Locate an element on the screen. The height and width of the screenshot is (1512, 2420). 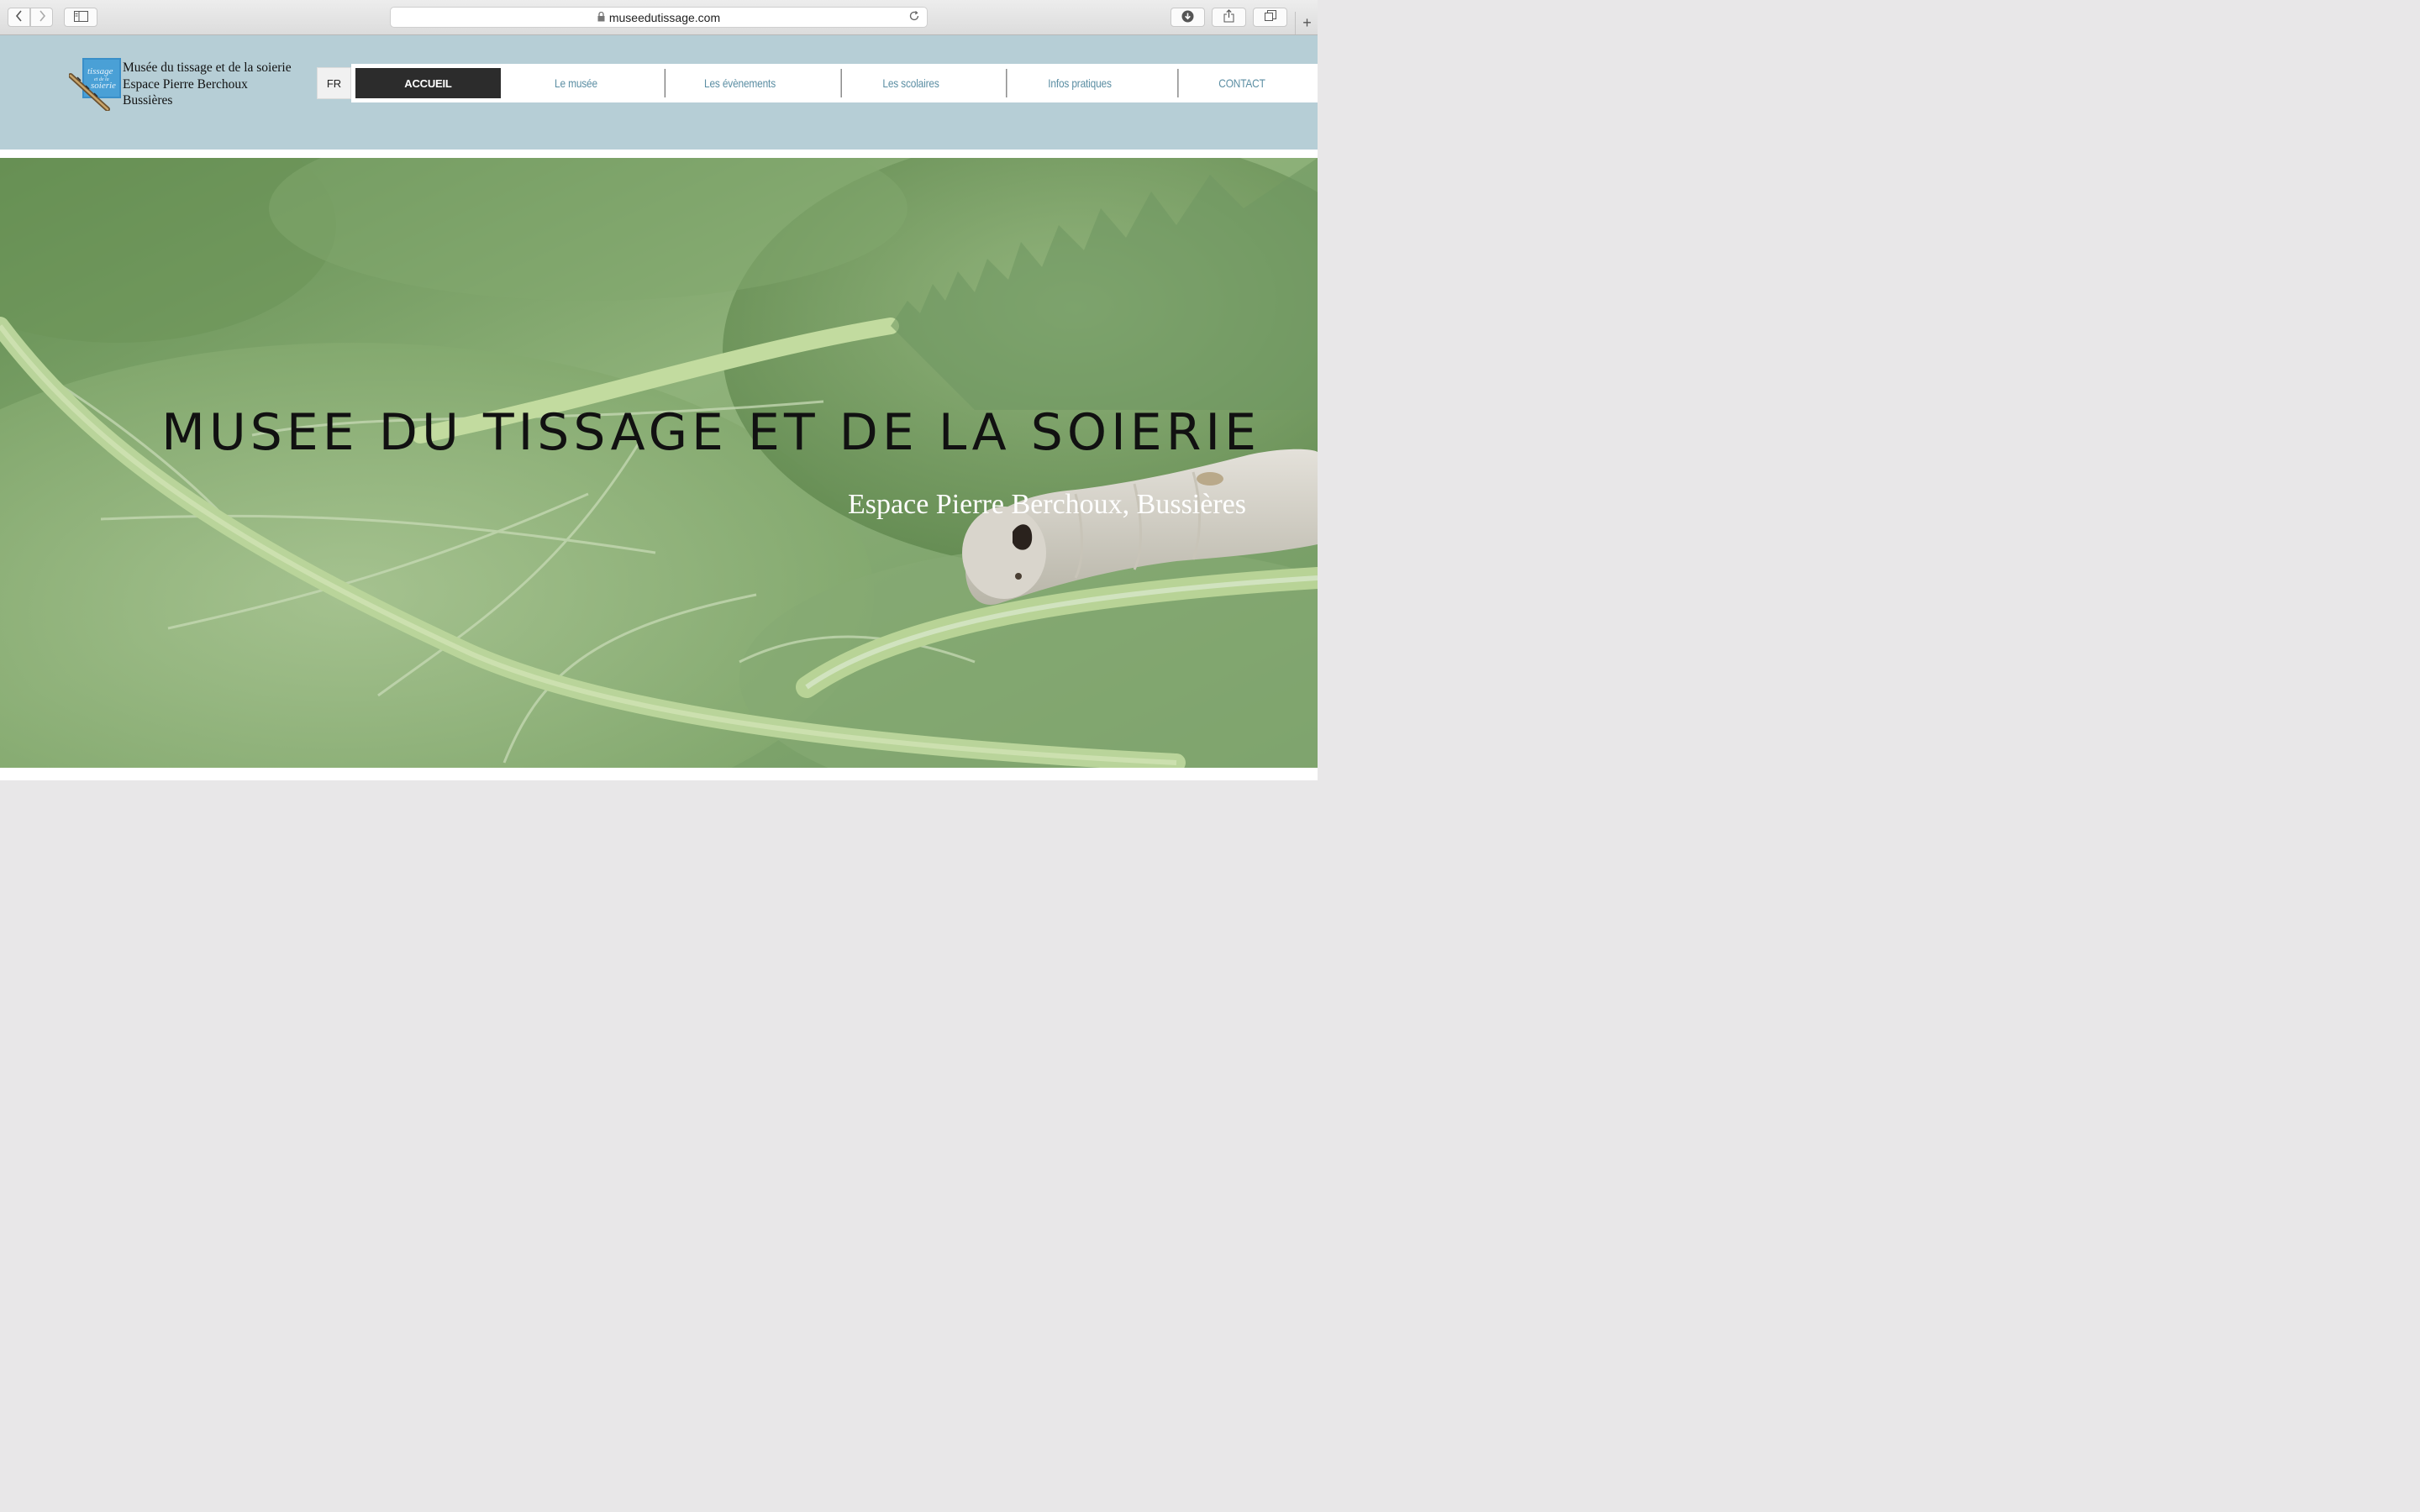
tabs-button is located at coordinates (1270, 17).